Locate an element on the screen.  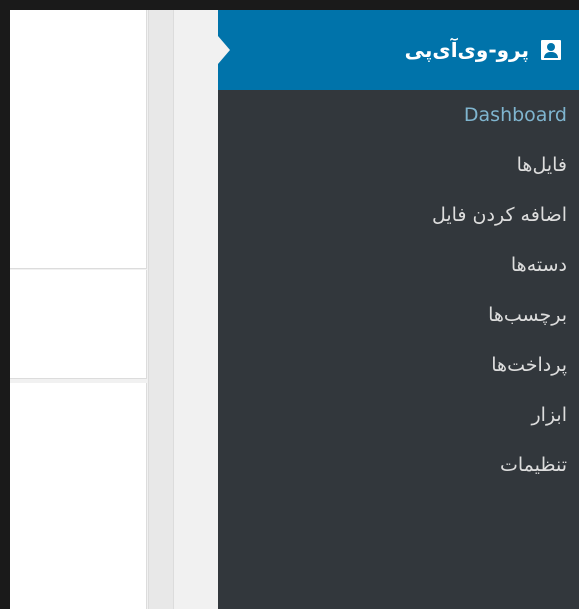
submenu-item-files: فایل‌ها is located at coordinates (398, 165).